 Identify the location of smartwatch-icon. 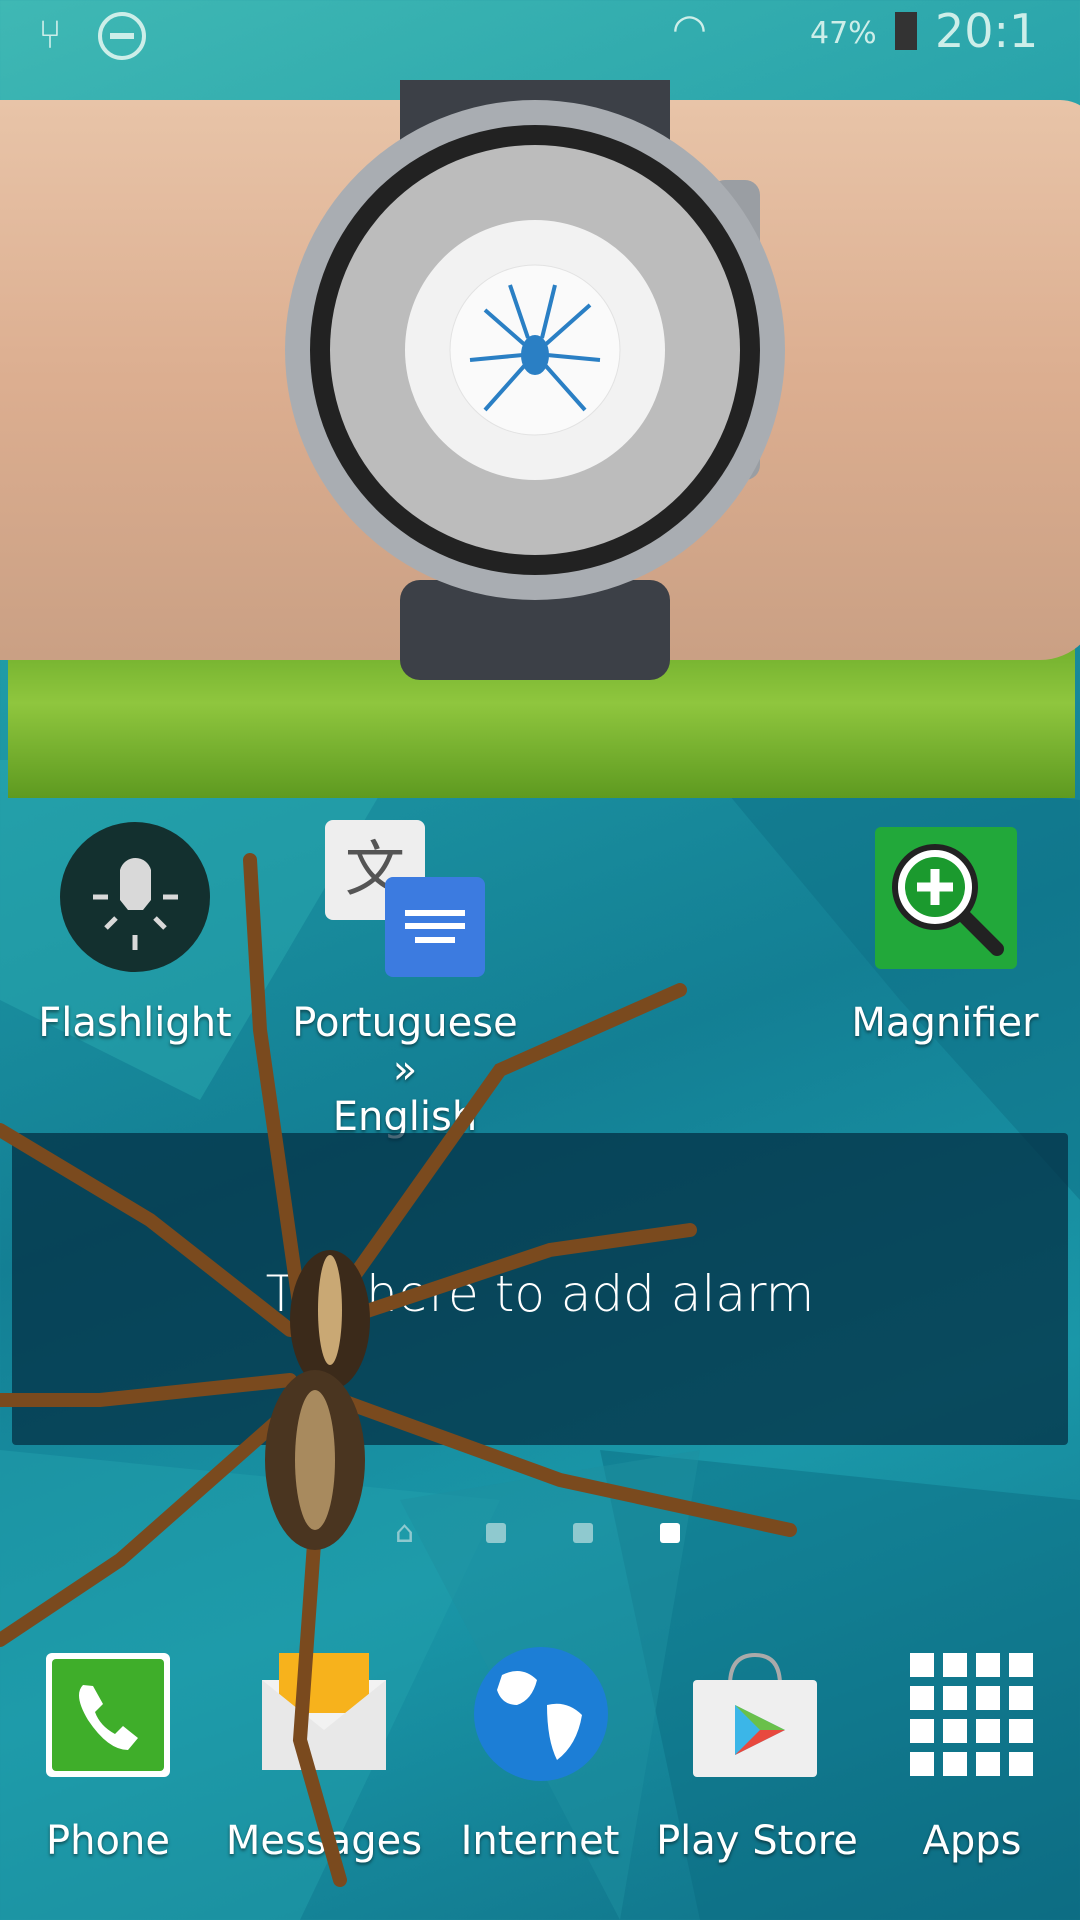
(535, 380).